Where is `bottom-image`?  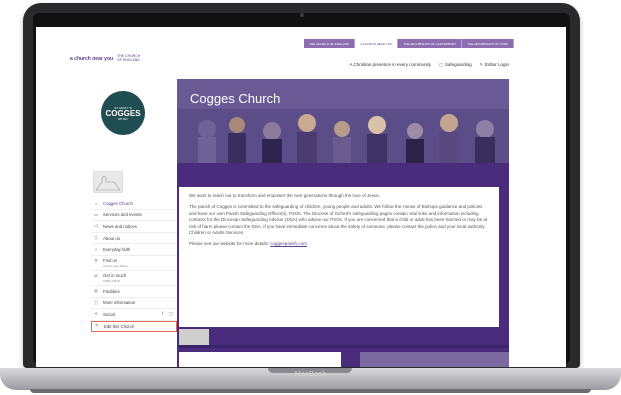
bottom-image is located at coordinates (434, 359).